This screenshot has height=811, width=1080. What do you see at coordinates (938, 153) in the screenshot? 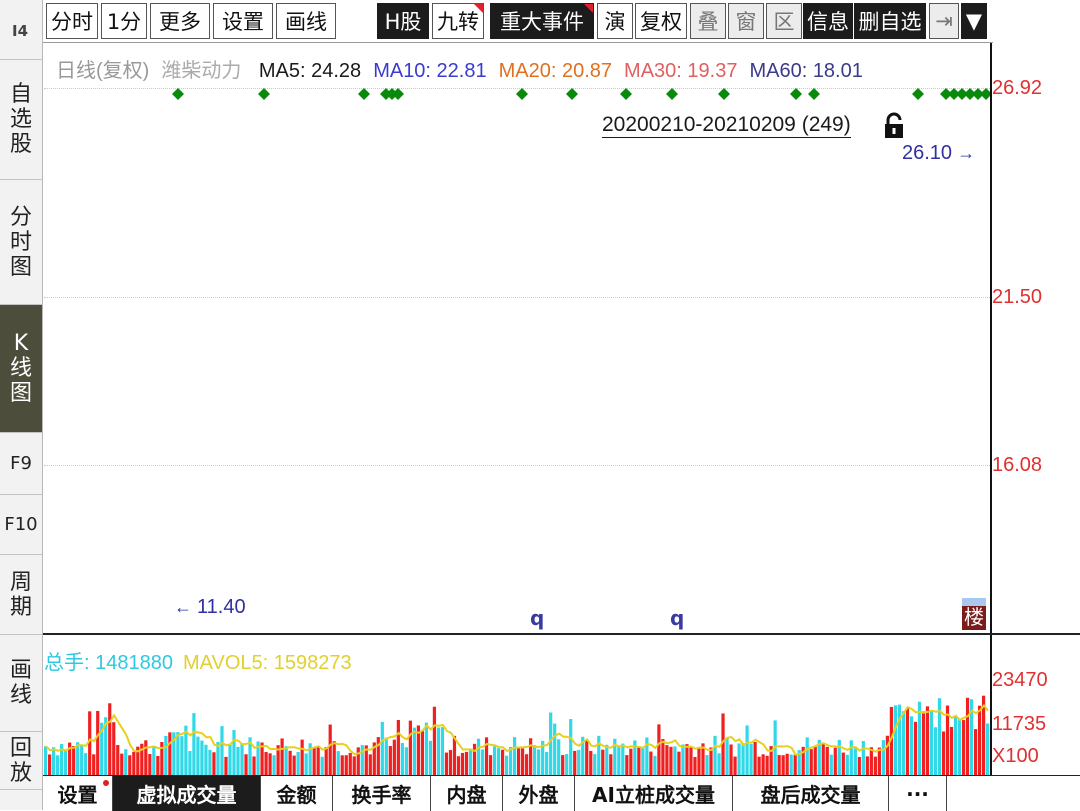
I see `latest-price-marker: 26.10 →` at bounding box center [938, 153].